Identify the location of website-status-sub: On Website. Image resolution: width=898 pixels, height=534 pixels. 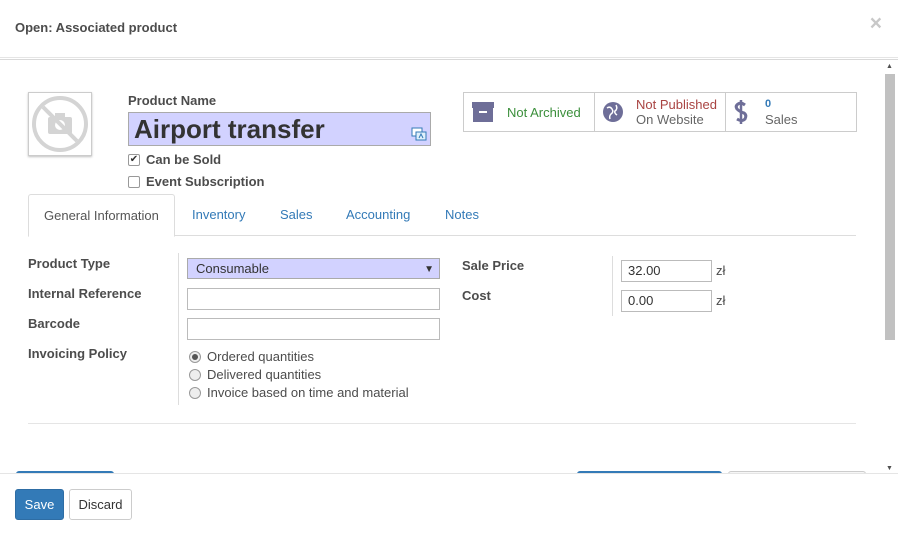
(670, 119).